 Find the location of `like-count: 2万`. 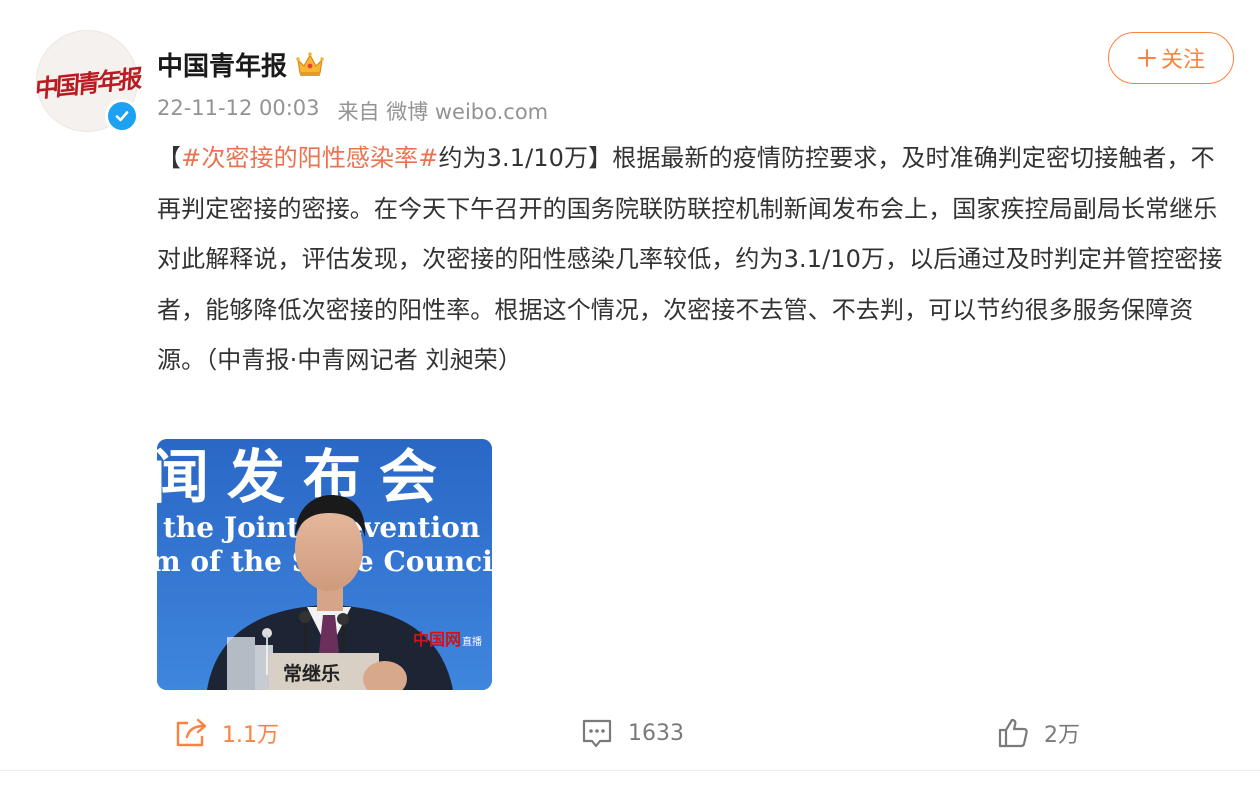

like-count: 2万 is located at coordinates (1062, 735).